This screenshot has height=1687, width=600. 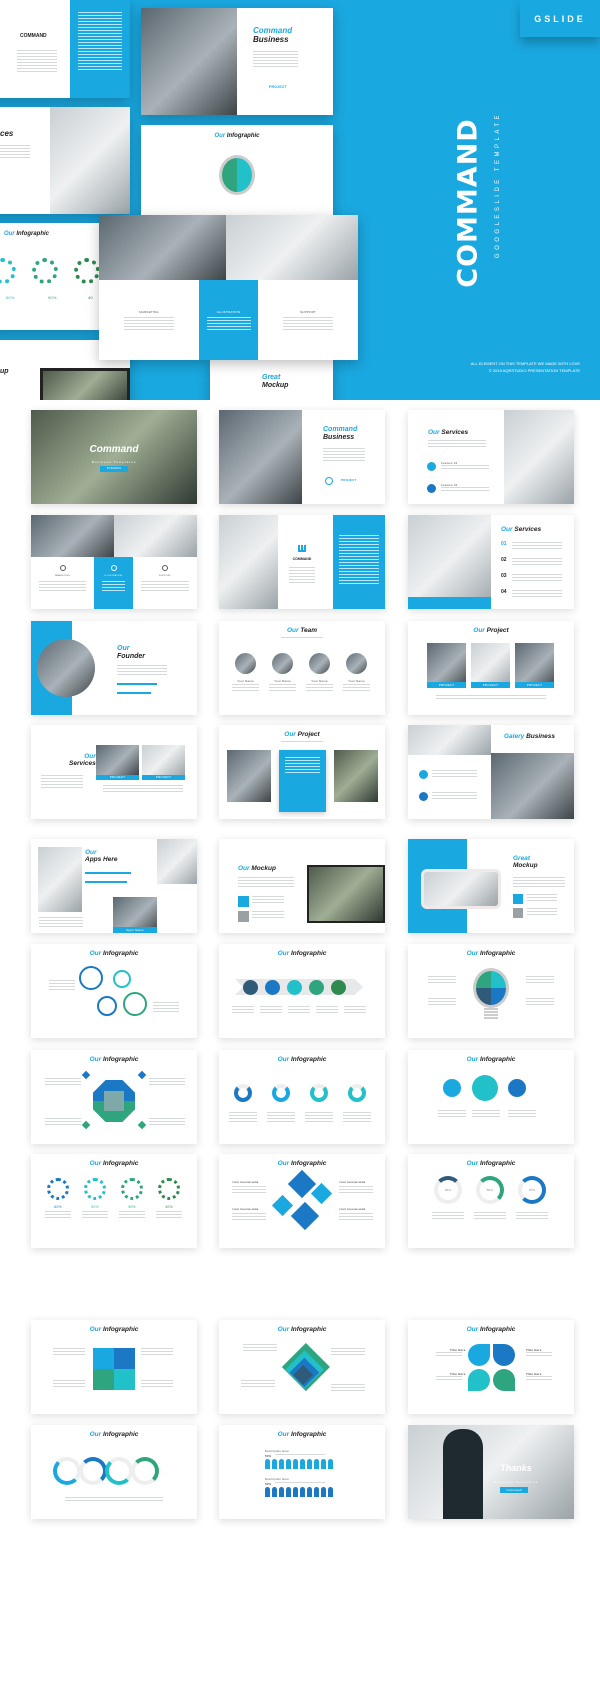 I want to click on slide-thumbnail: MARKETING ILLUSTRATION SUPPORT, so click(x=114, y=562).